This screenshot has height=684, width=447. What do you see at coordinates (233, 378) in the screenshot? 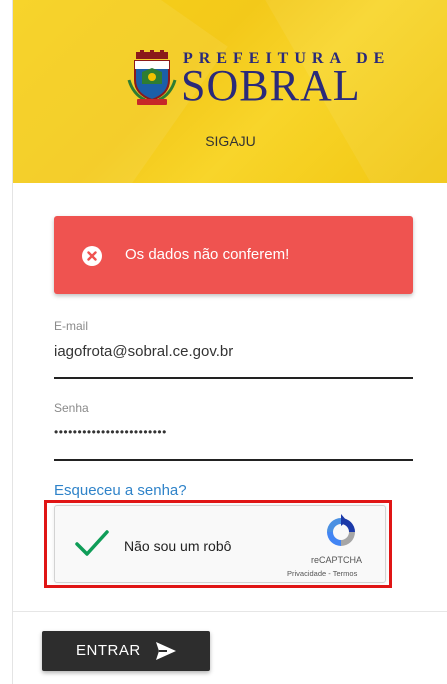
I see `email-underline` at bounding box center [233, 378].